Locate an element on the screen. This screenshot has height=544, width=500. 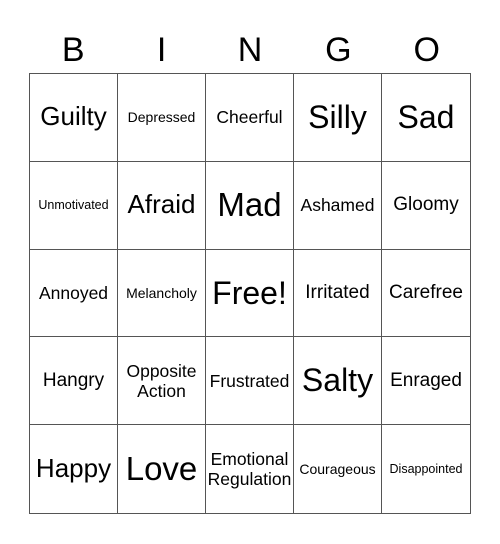
cell-label: Silly is located at coordinates (337, 117).